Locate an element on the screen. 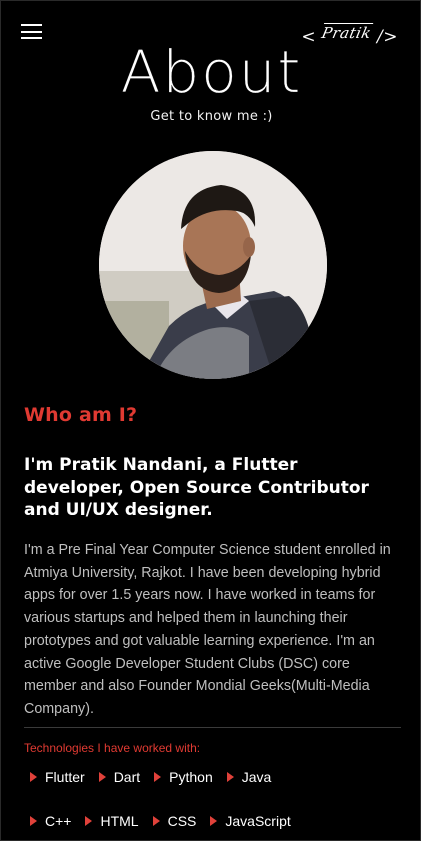  profile-photo is located at coordinates (213, 265).